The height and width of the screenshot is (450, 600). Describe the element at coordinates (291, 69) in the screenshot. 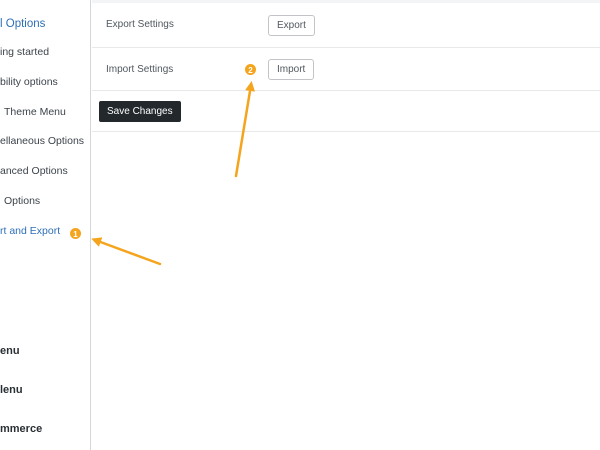

I see `import-button: Import` at that location.